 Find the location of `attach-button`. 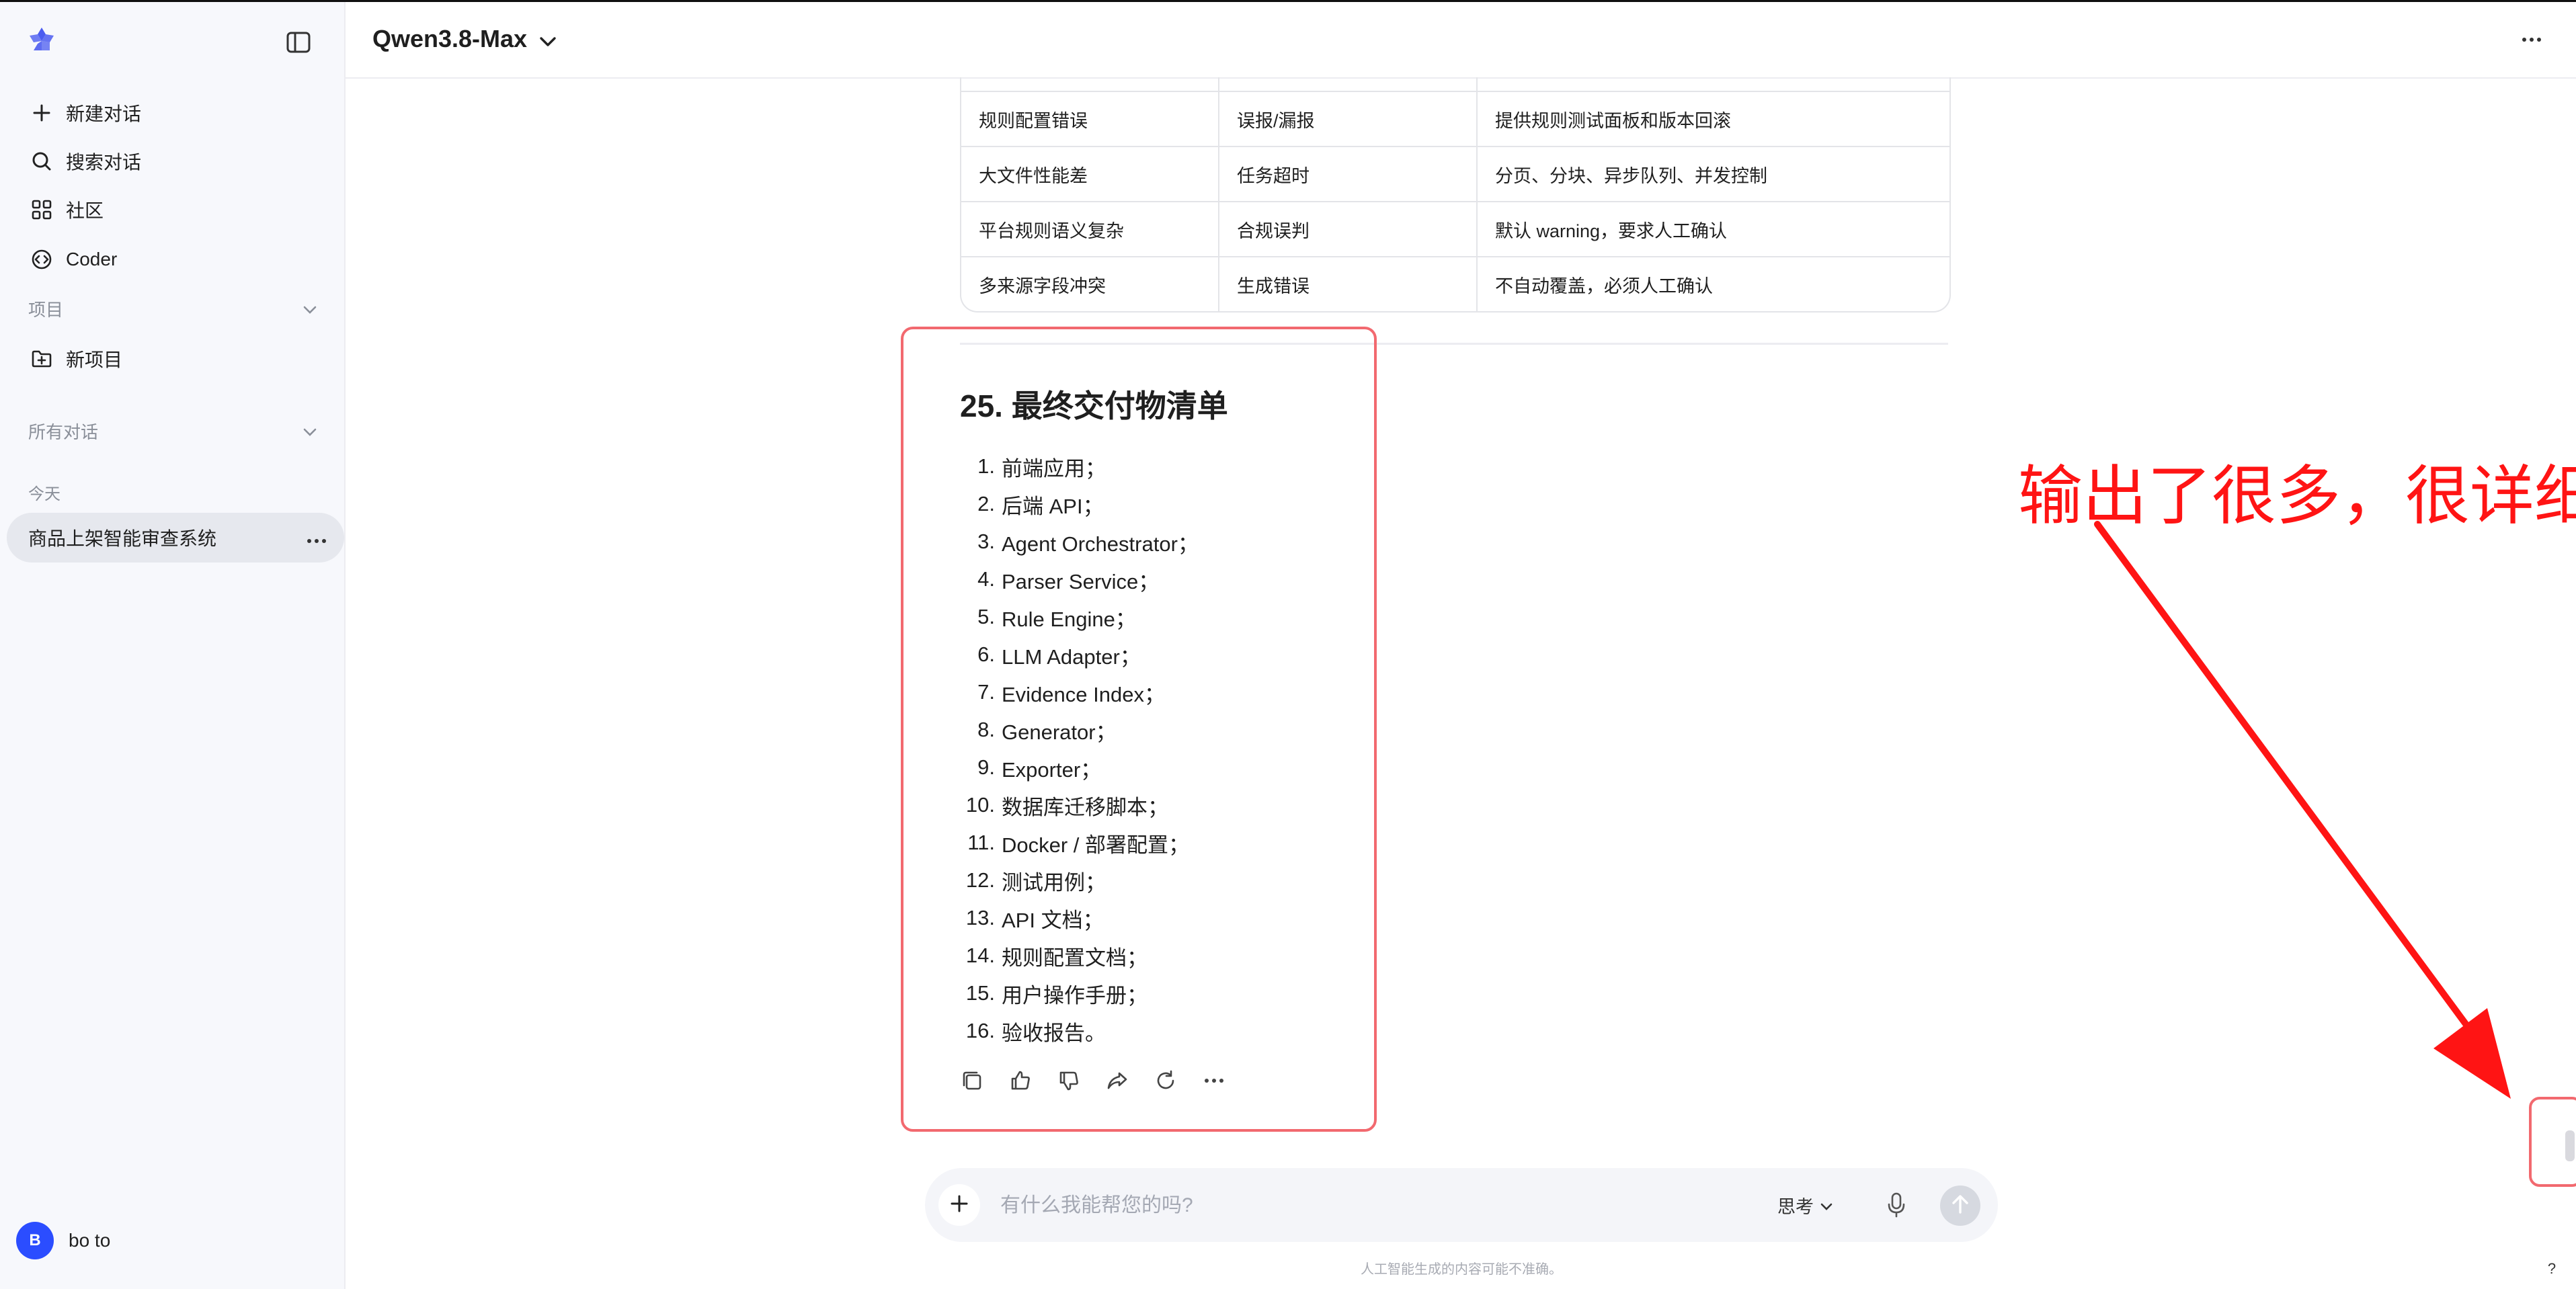

attach-button is located at coordinates (959, 1205).